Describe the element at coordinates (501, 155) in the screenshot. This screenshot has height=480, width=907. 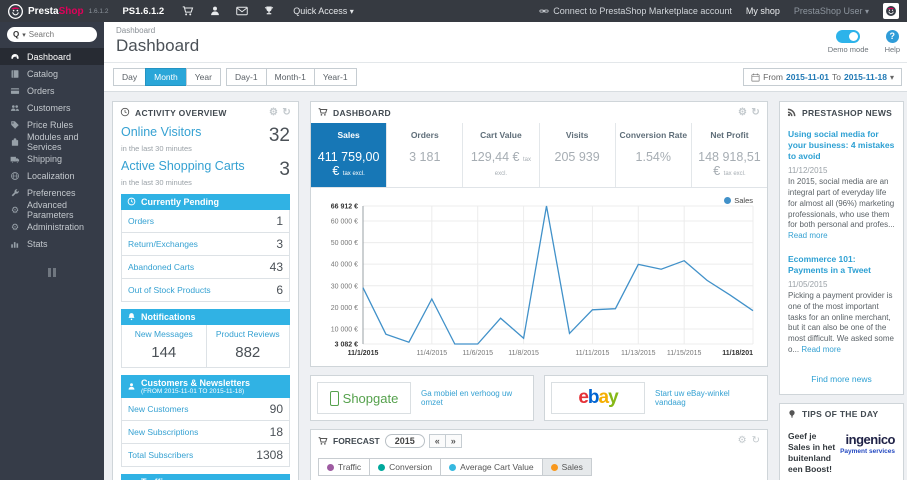
I see `kpi-tab-cart-value: Cart Value 129,44 € tax excl.` at that location.